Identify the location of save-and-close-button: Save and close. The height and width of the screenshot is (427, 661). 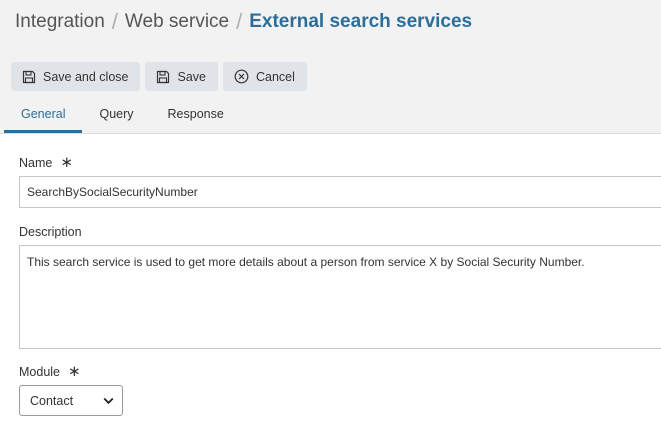
(76, 76).